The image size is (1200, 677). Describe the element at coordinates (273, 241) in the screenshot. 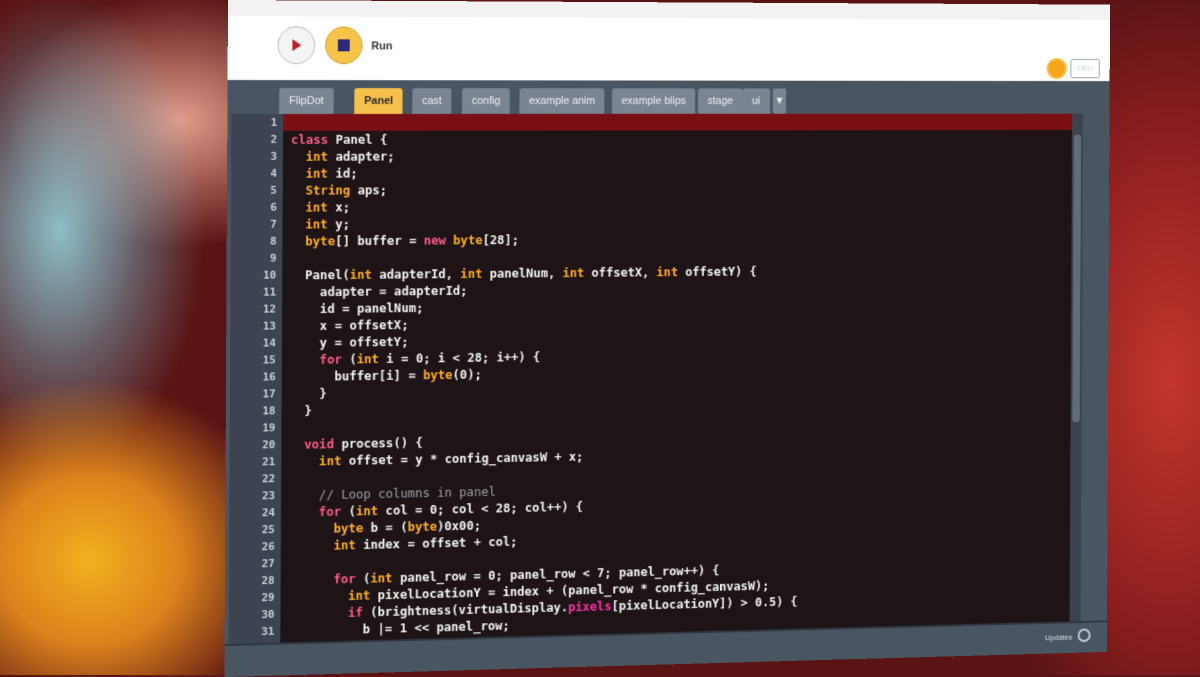

I see `line-number: 8` at that location.